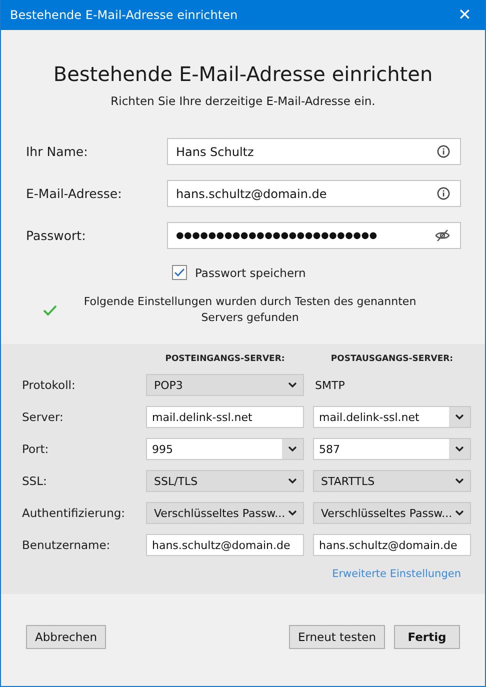 The height and width of the screenshot is (687, 486). I want to click on checkbox-label: Passwort speichern, so click(250, 273).